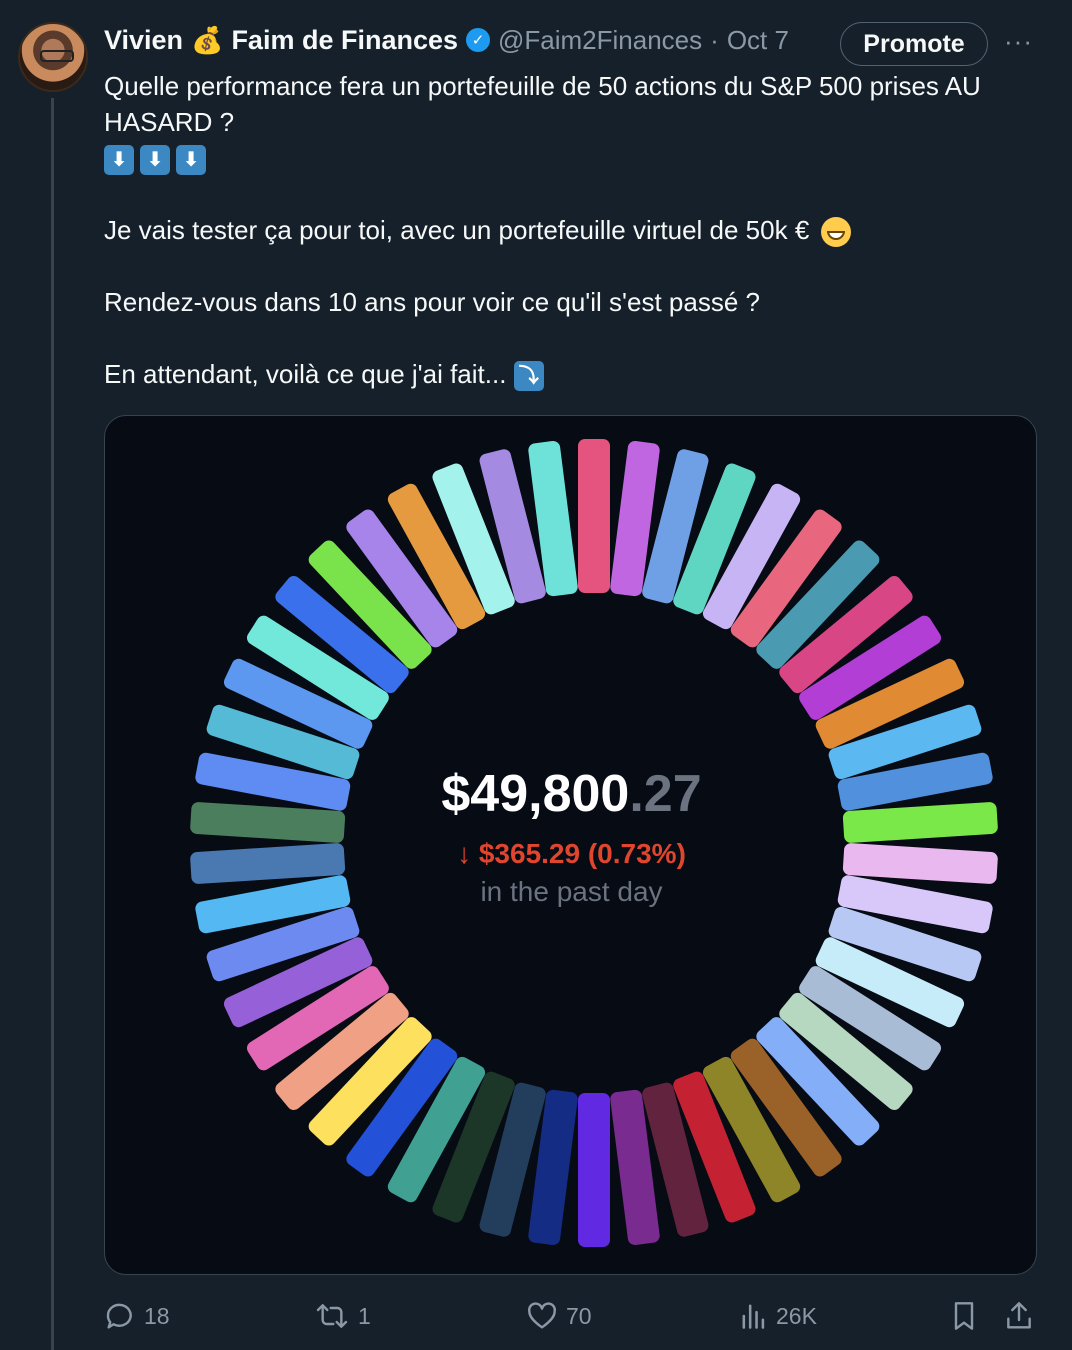 The image size is (1072, 1350). Describe the element at coordinates (1018, 41) in the screenshot. I see `more-options-icon: ···` at that location.